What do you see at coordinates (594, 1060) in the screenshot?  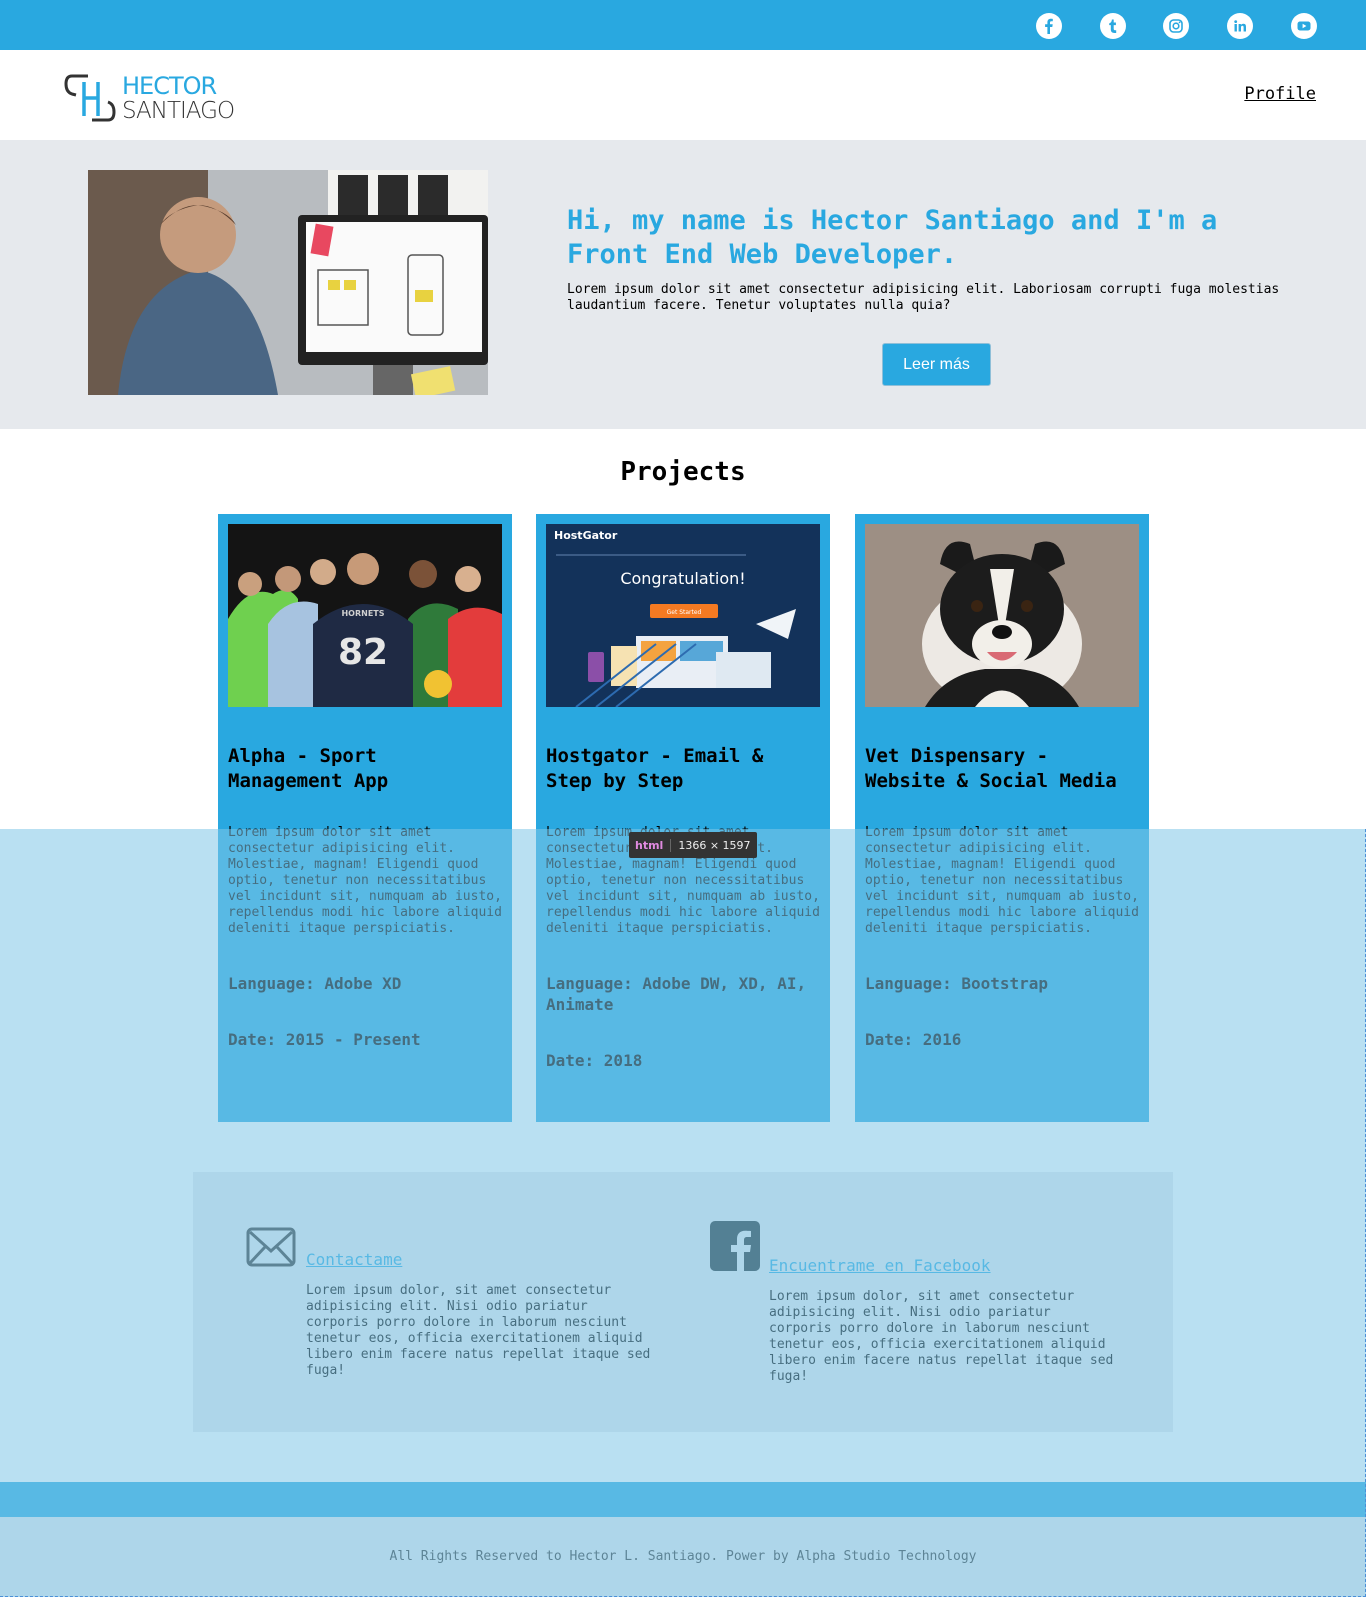 I see `project-date: Date: 2018` at bounding box center [594, 1060].